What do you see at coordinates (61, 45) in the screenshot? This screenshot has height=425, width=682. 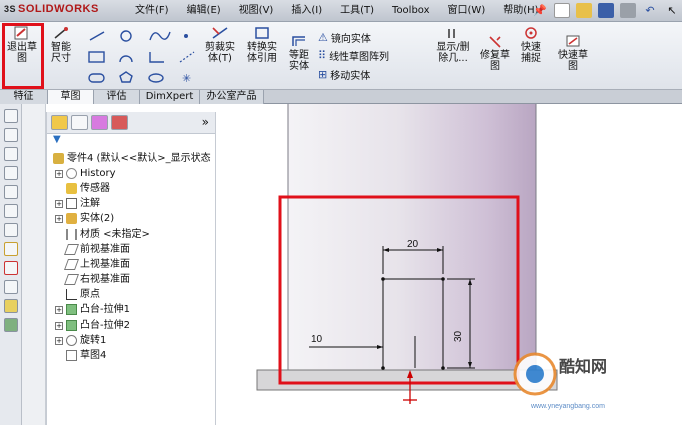 I see `smart-dimension-button: 智能尺寸` at bounding box center [61, 45].